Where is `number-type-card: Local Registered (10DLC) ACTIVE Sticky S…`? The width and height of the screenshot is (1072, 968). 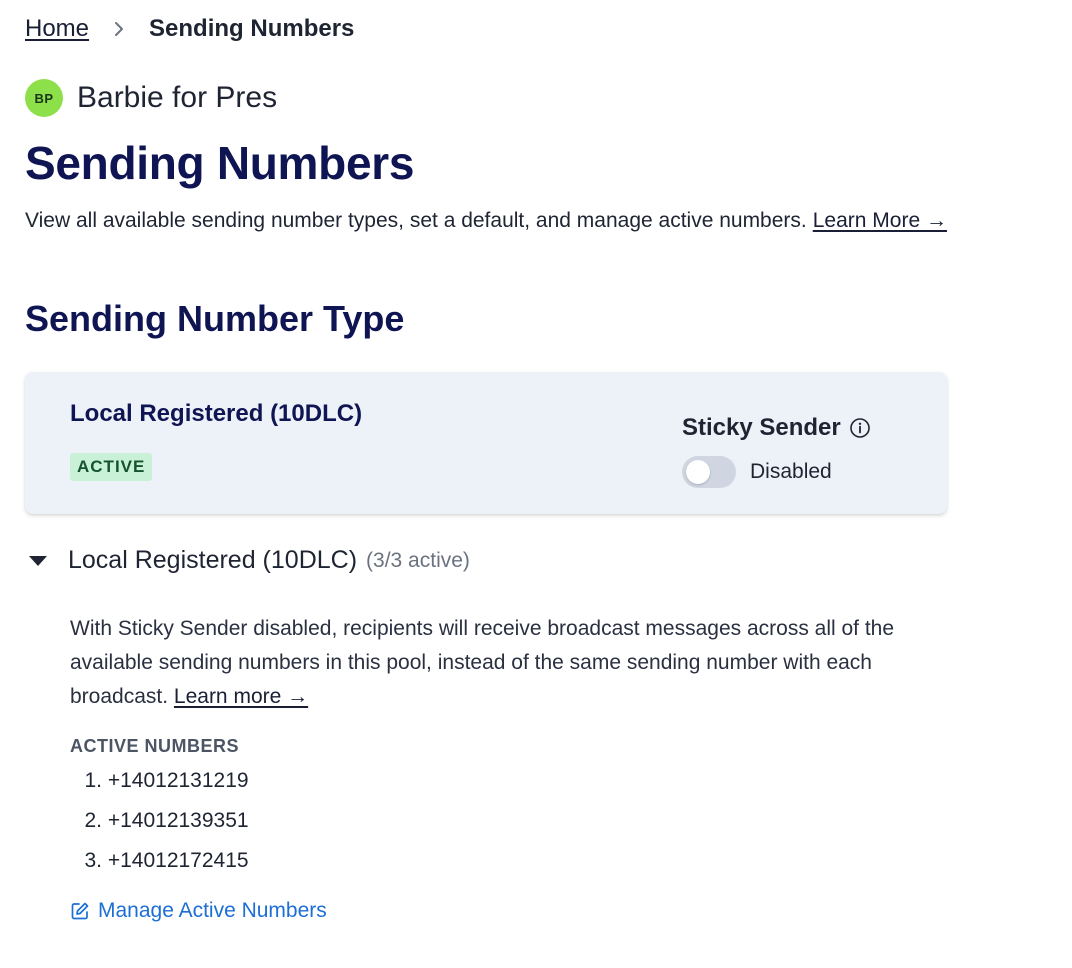 number-type-card: Local Registered (10DLC) ACTIVE Sticky S… is located at coordinates (486, 443).